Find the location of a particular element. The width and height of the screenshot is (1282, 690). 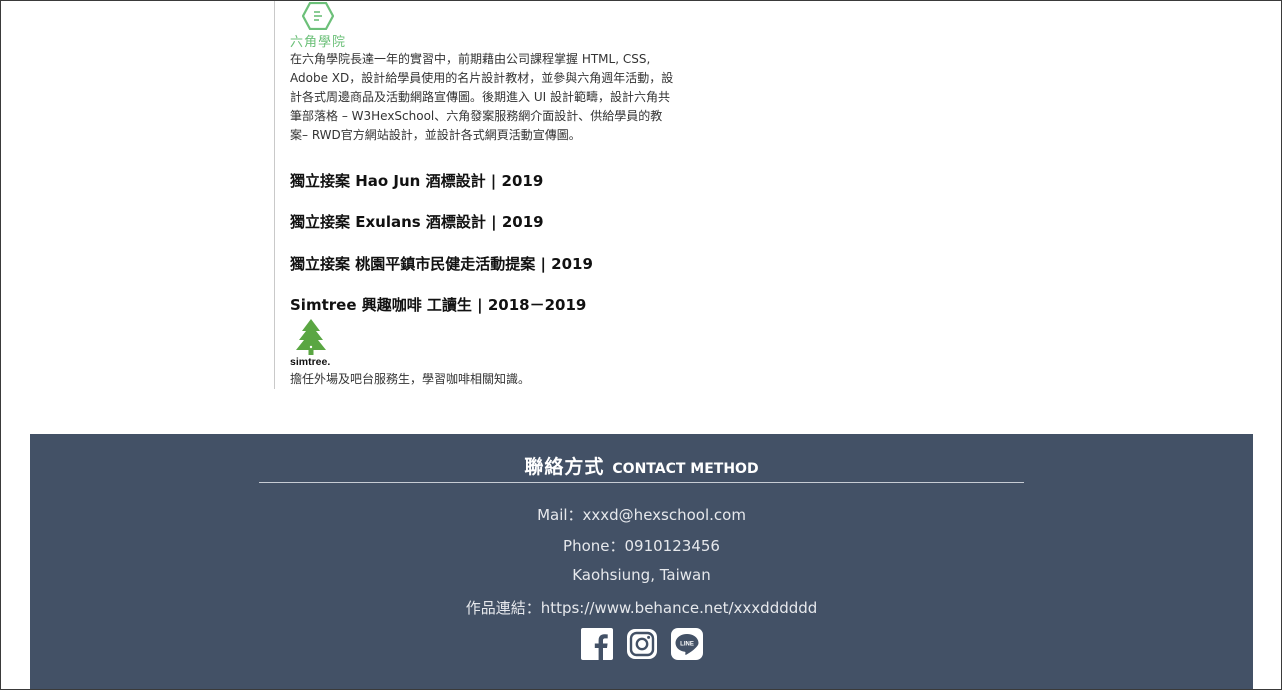

contact-location: Kaohsiung, Taiwan is located at coordinates (641, 575).